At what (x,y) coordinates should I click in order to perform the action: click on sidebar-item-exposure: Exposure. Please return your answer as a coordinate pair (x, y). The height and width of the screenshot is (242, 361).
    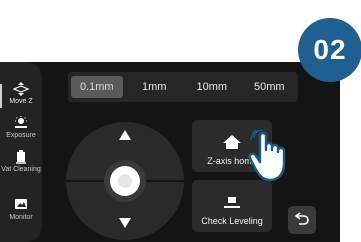
    Looking at the image, I should click on (21, 128).